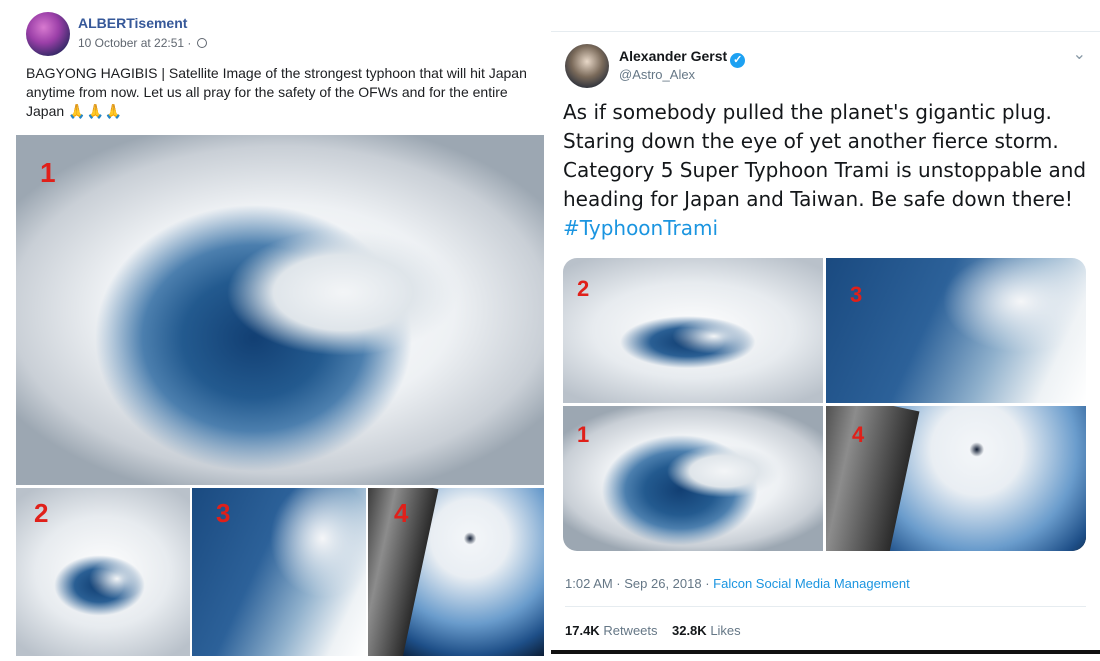 This screenshot has width=1100, height=661. I want to click on author-name: ALBERTisement, so click(132, 23).